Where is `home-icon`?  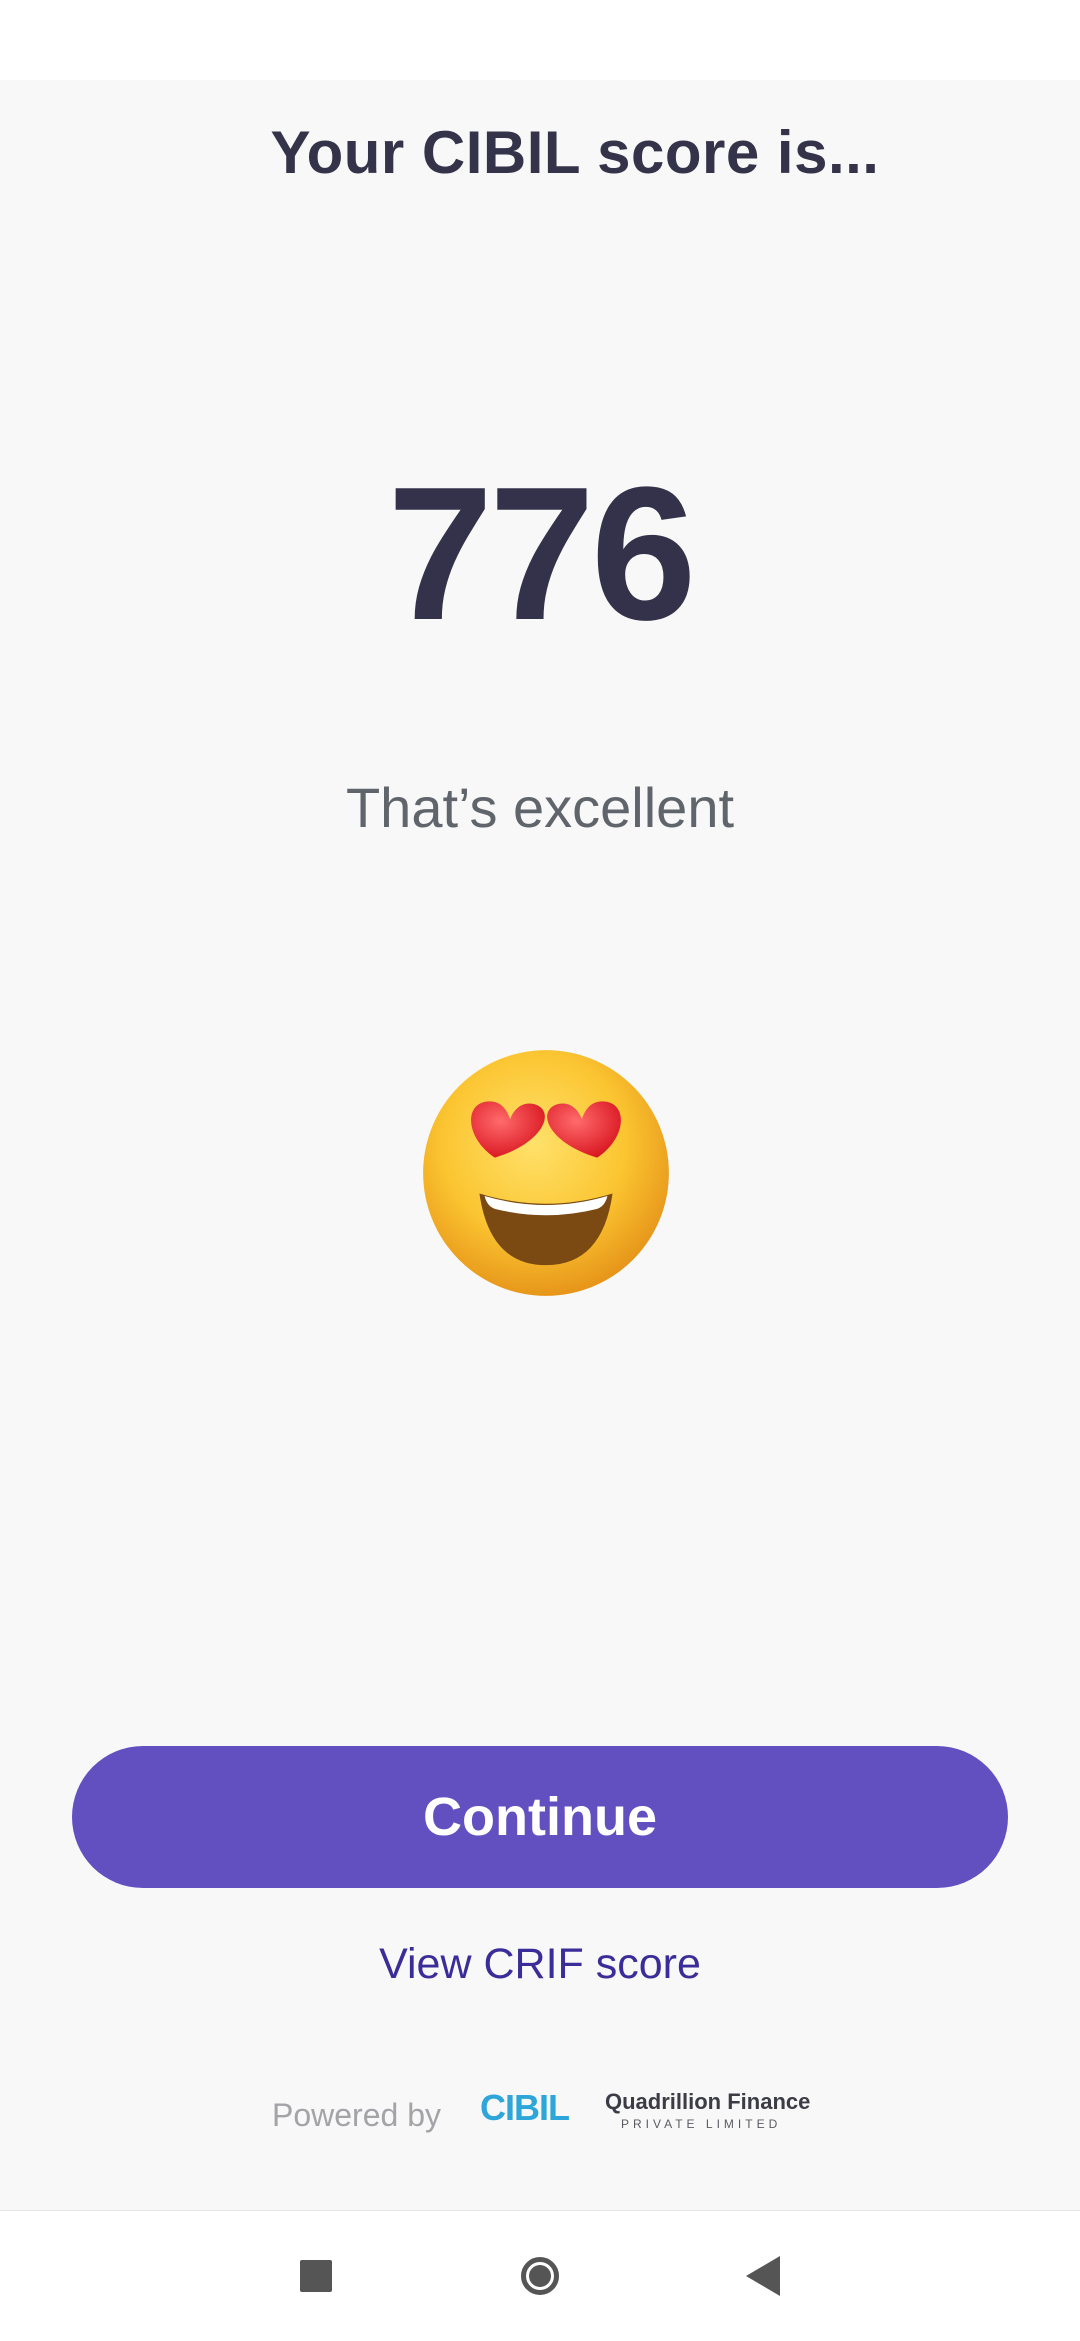 home-icon is located at coordinates (540, 2276).